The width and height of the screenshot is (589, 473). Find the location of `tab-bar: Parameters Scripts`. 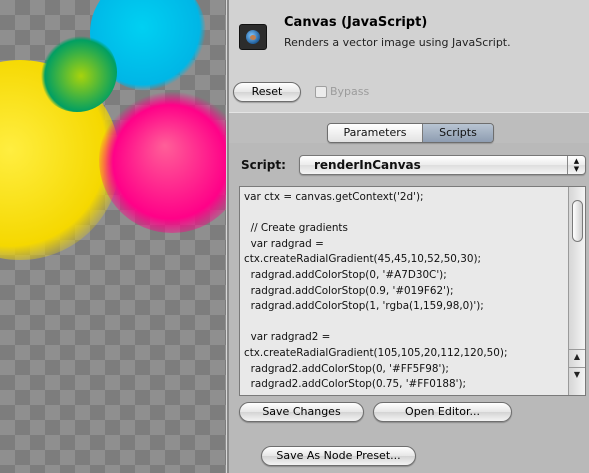

tab-bar: Parameters Scripts is located at coordinates (409, 127).